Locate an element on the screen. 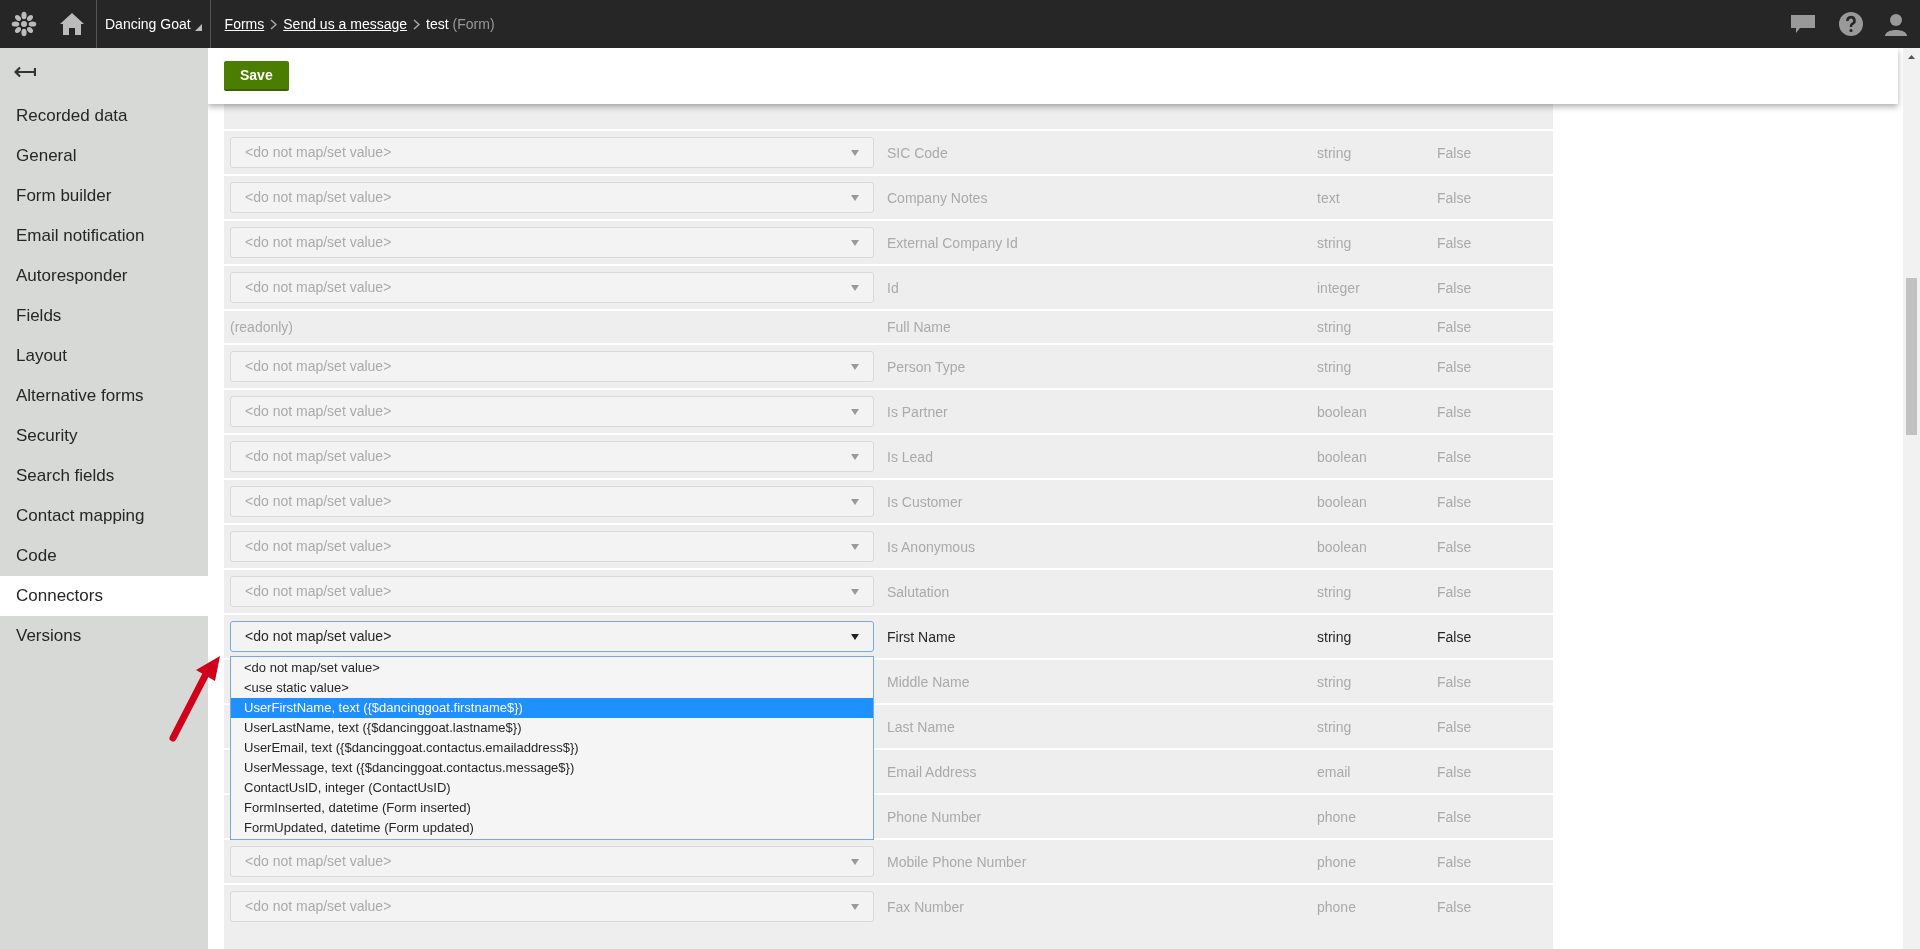  back-arrow-icon is located at coordinates (25, 72).